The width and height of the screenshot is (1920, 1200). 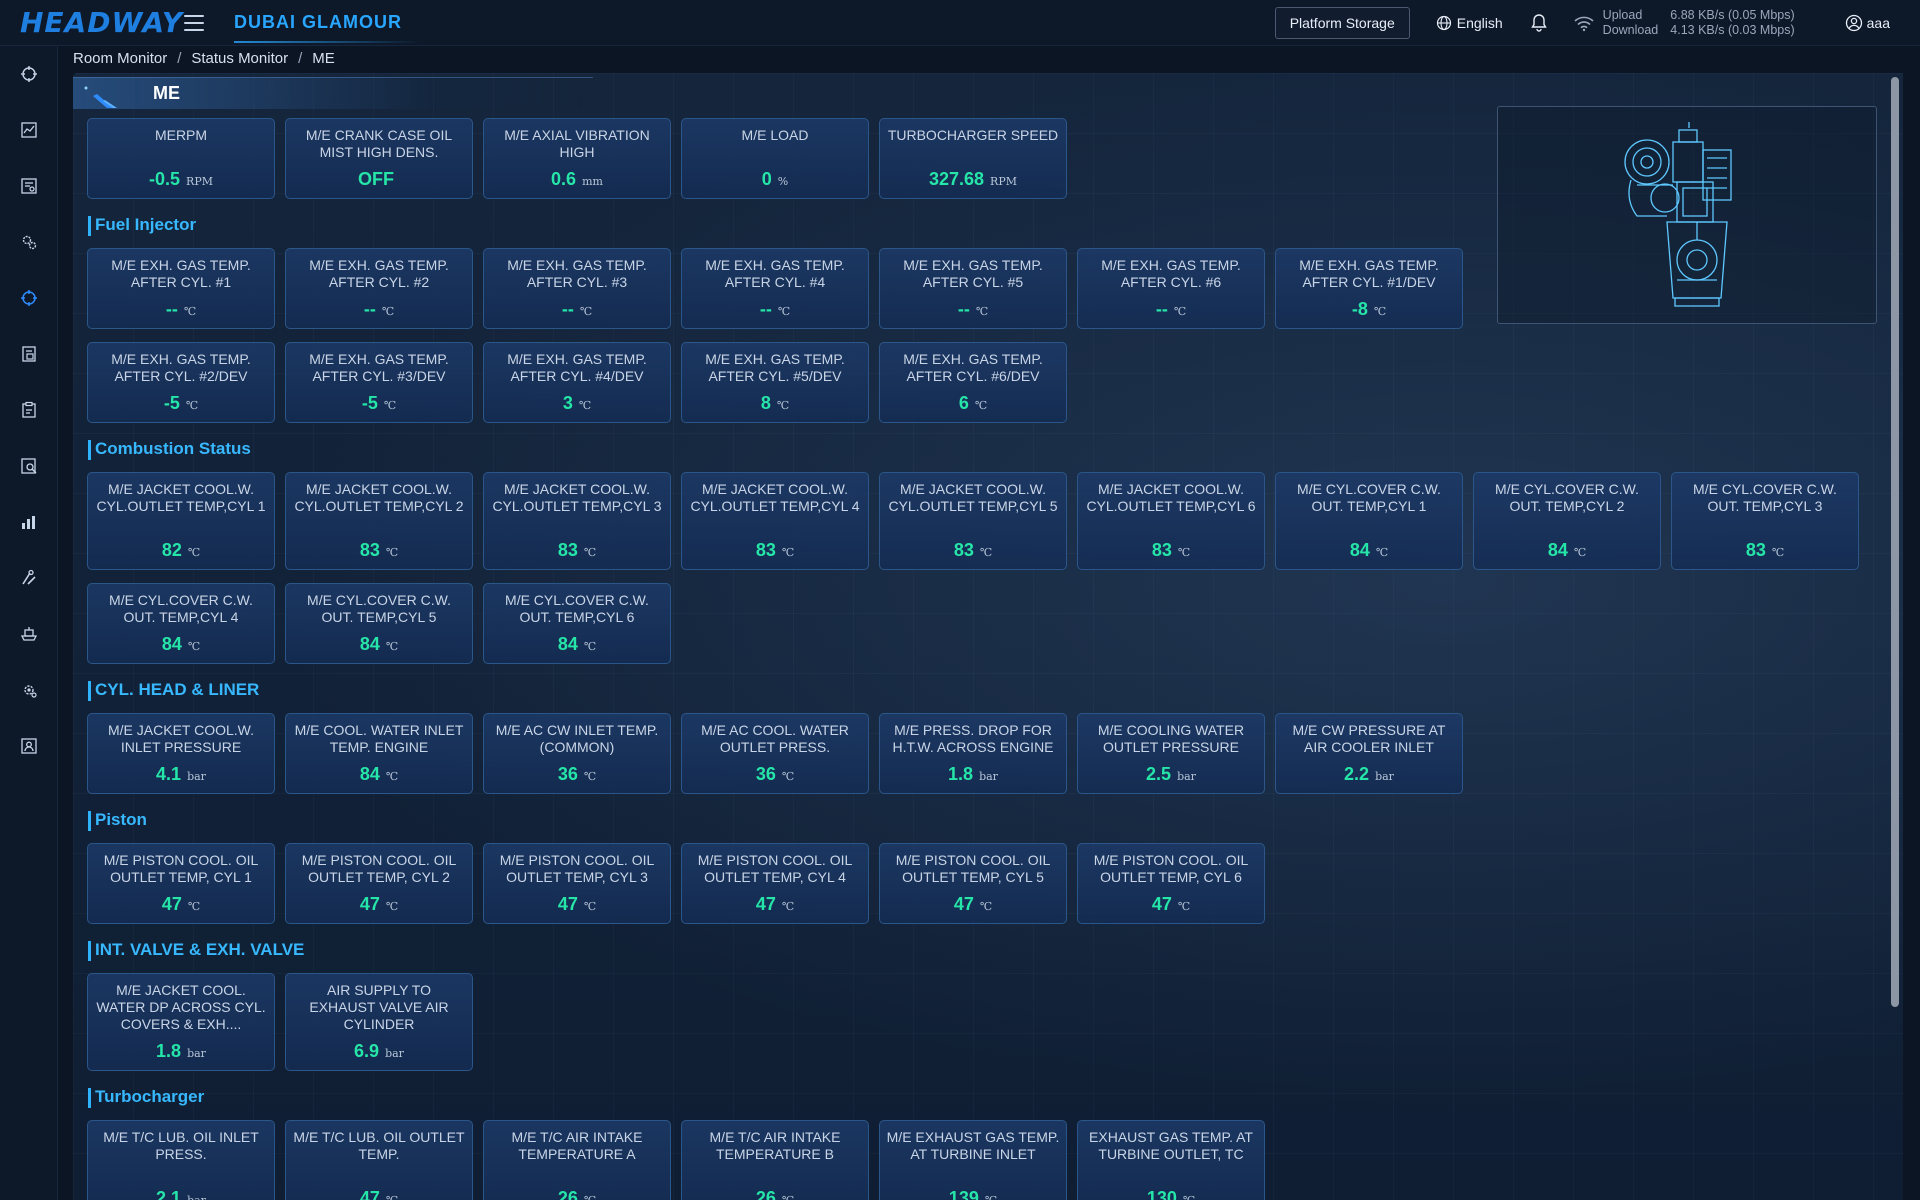 I want to click on sensor-card: M/E CYL.COVER C.W. OUT. TEMP,CYL 3 83 ℃, so click(x=1765, y=521).